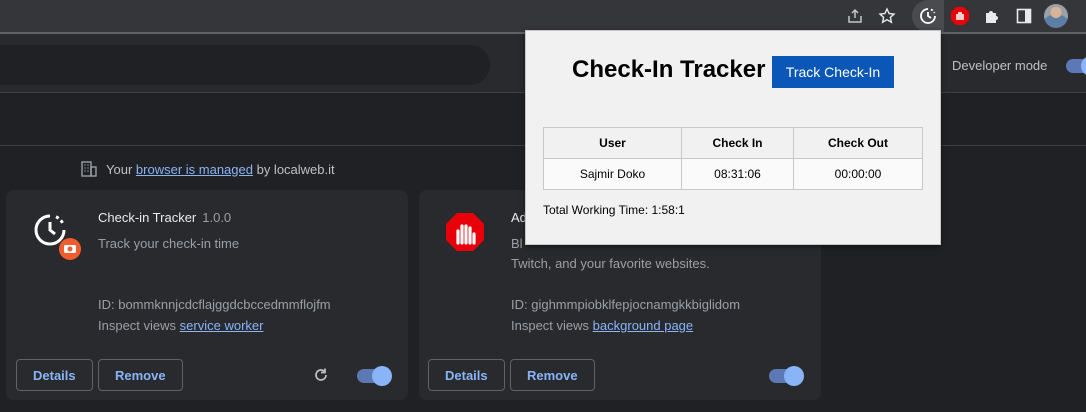  What do you see at coordinates (858, 174) in the screenshot?
I see `cell-check-out: 00:00:00` at bounding box center [858, 174].